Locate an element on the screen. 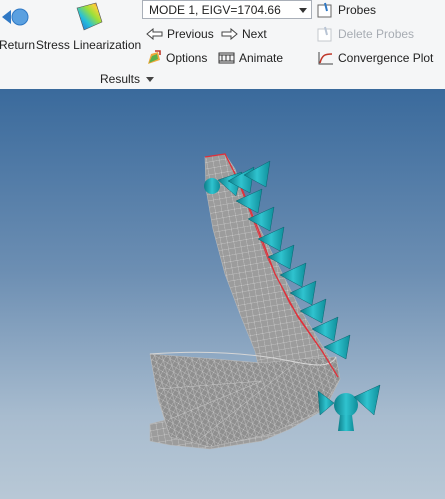 The width and height of the screenshot is (445, 499). probes-icon is located at coordinates (324, 10).